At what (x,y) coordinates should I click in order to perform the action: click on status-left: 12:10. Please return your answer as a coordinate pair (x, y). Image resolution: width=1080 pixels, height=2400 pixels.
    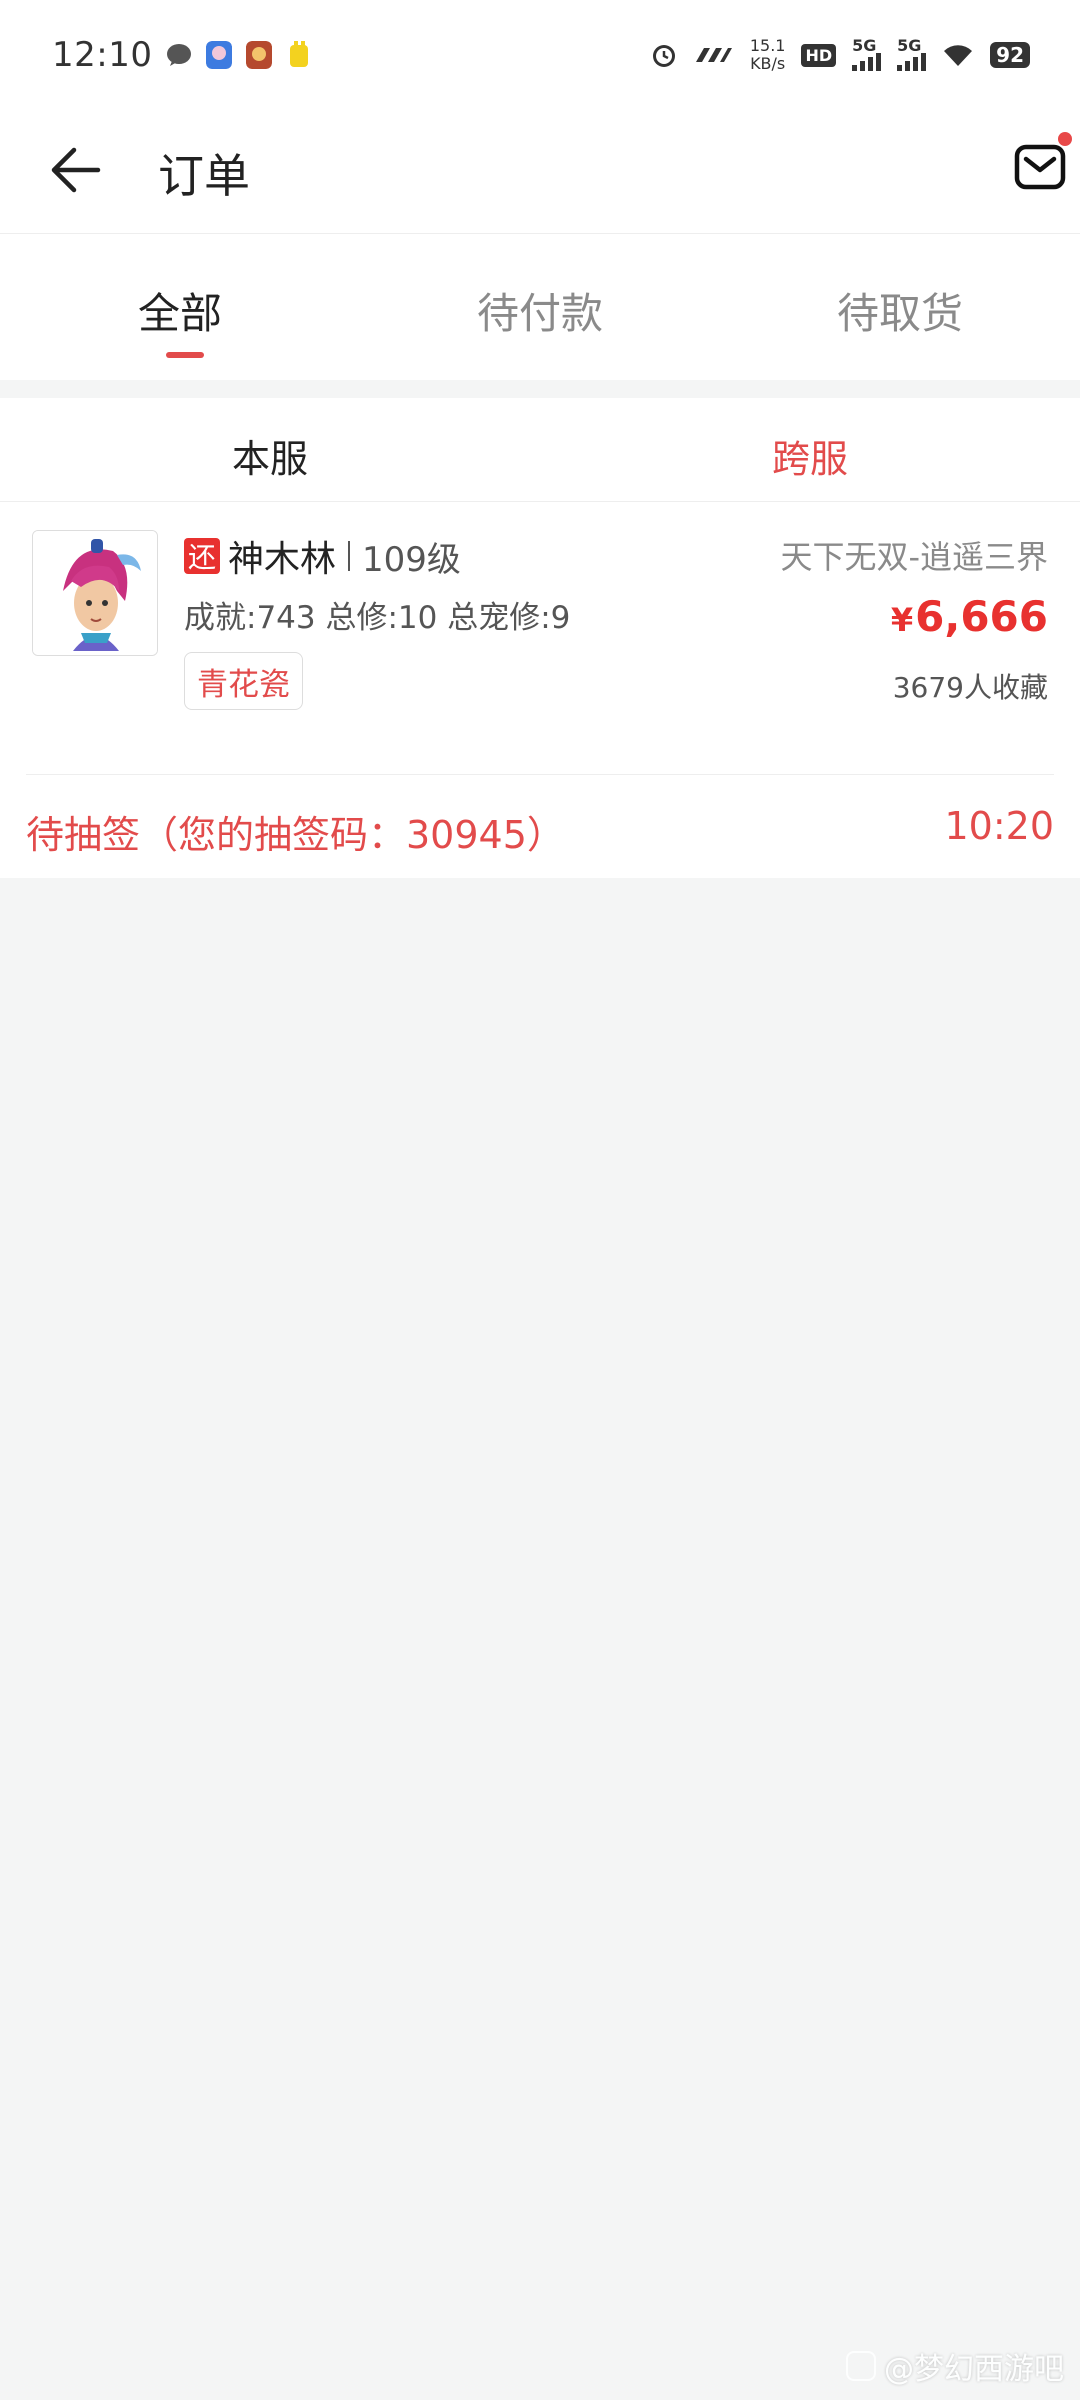
    Looking at the image, I should click on (182, 55).